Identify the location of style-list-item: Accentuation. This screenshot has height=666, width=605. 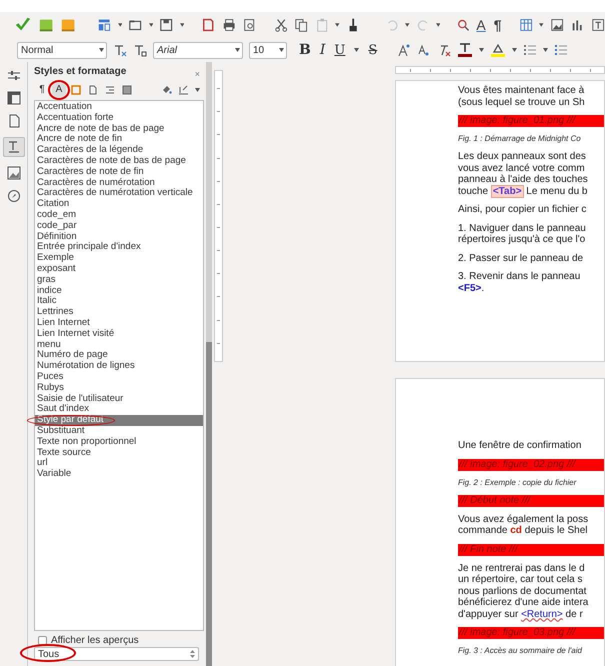
(119, 107).